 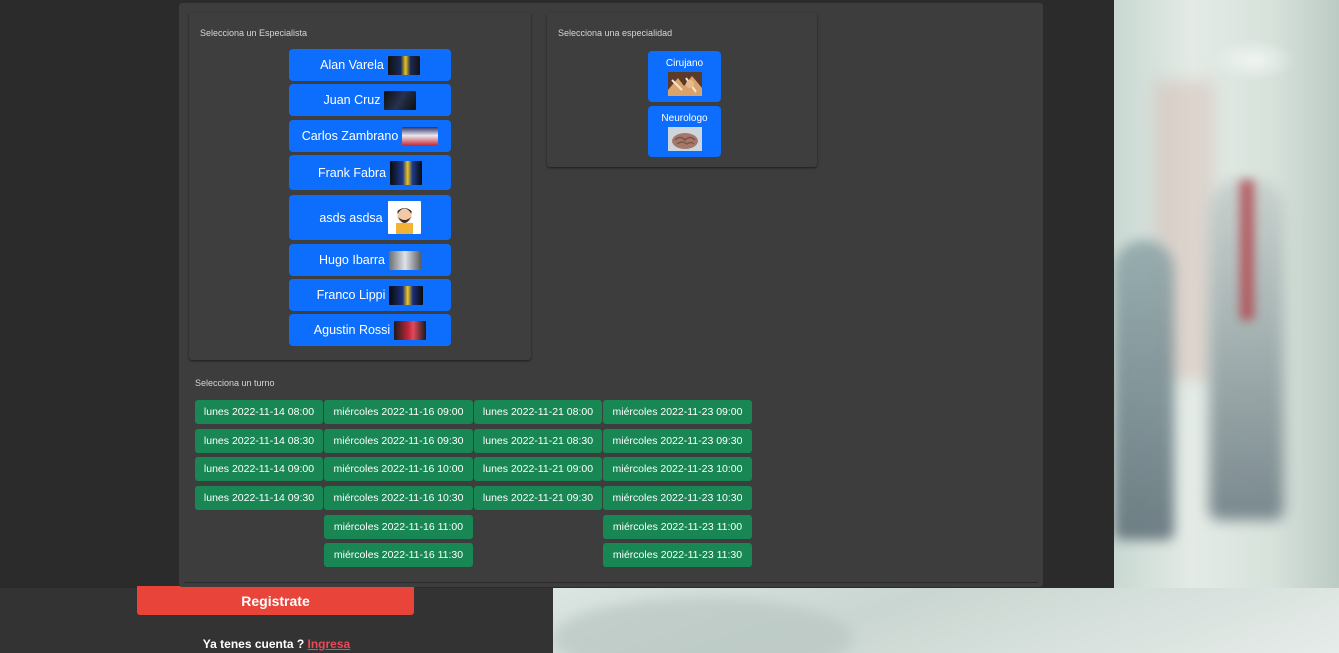 What do you see at coordinates (352, 100) in the screenshot?
I see `specialist-name: Juan Cruz` at bounding box center [352, 100].